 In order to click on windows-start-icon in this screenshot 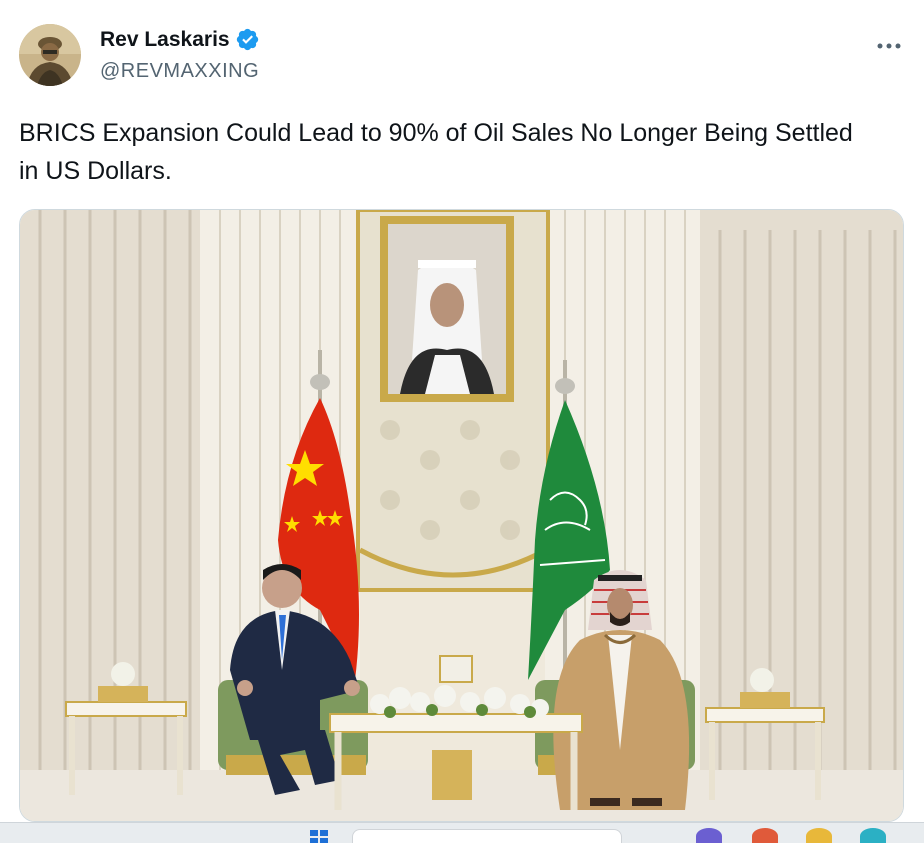, I will do `click(319, 835)`.